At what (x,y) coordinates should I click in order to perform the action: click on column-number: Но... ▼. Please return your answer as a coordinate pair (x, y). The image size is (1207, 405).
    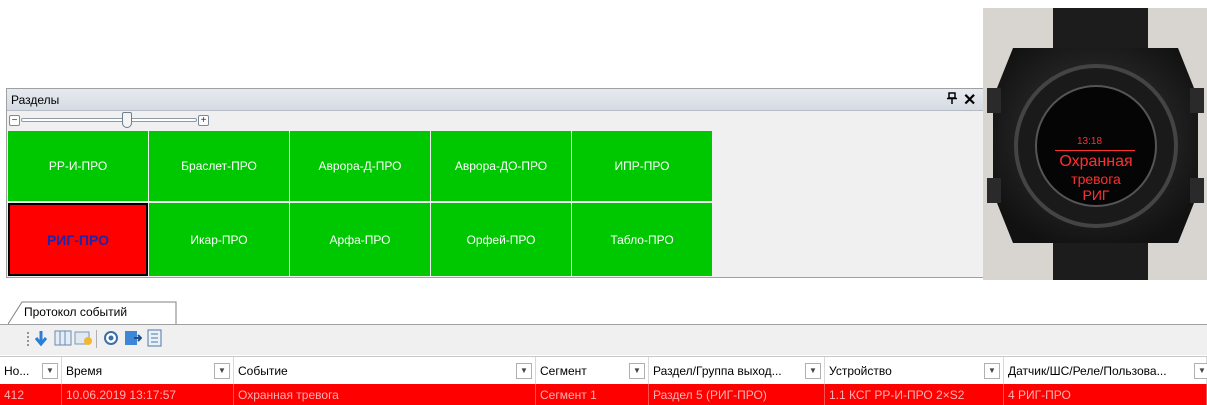
    Looking at the image, I should click on (31, 371).